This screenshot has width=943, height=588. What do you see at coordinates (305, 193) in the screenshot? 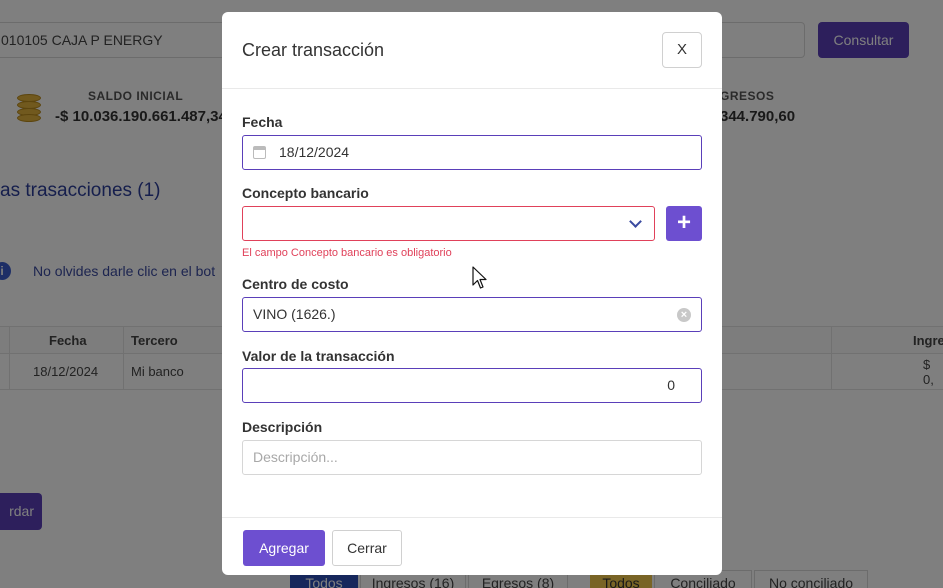
I see `concepto-label: Concepto bancario` at bounding box center [305, 193].